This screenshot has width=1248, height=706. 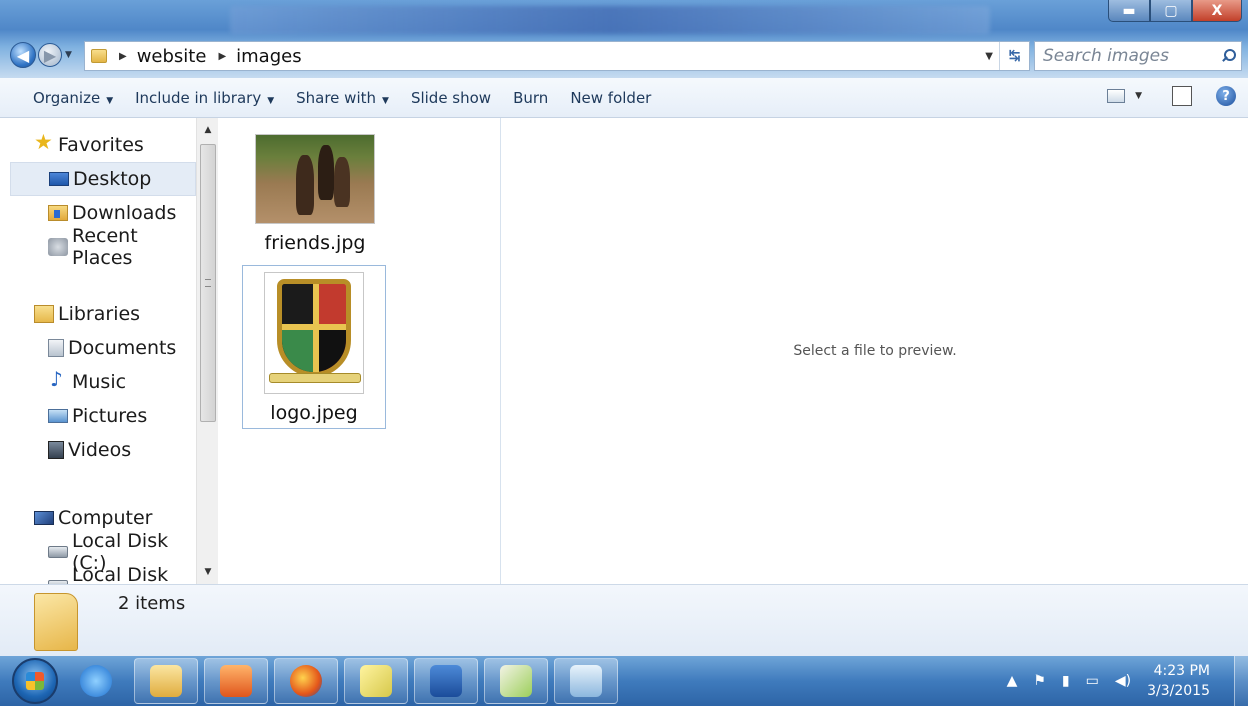 I want to click on nav-music: Music, so click(x=98, y=382).